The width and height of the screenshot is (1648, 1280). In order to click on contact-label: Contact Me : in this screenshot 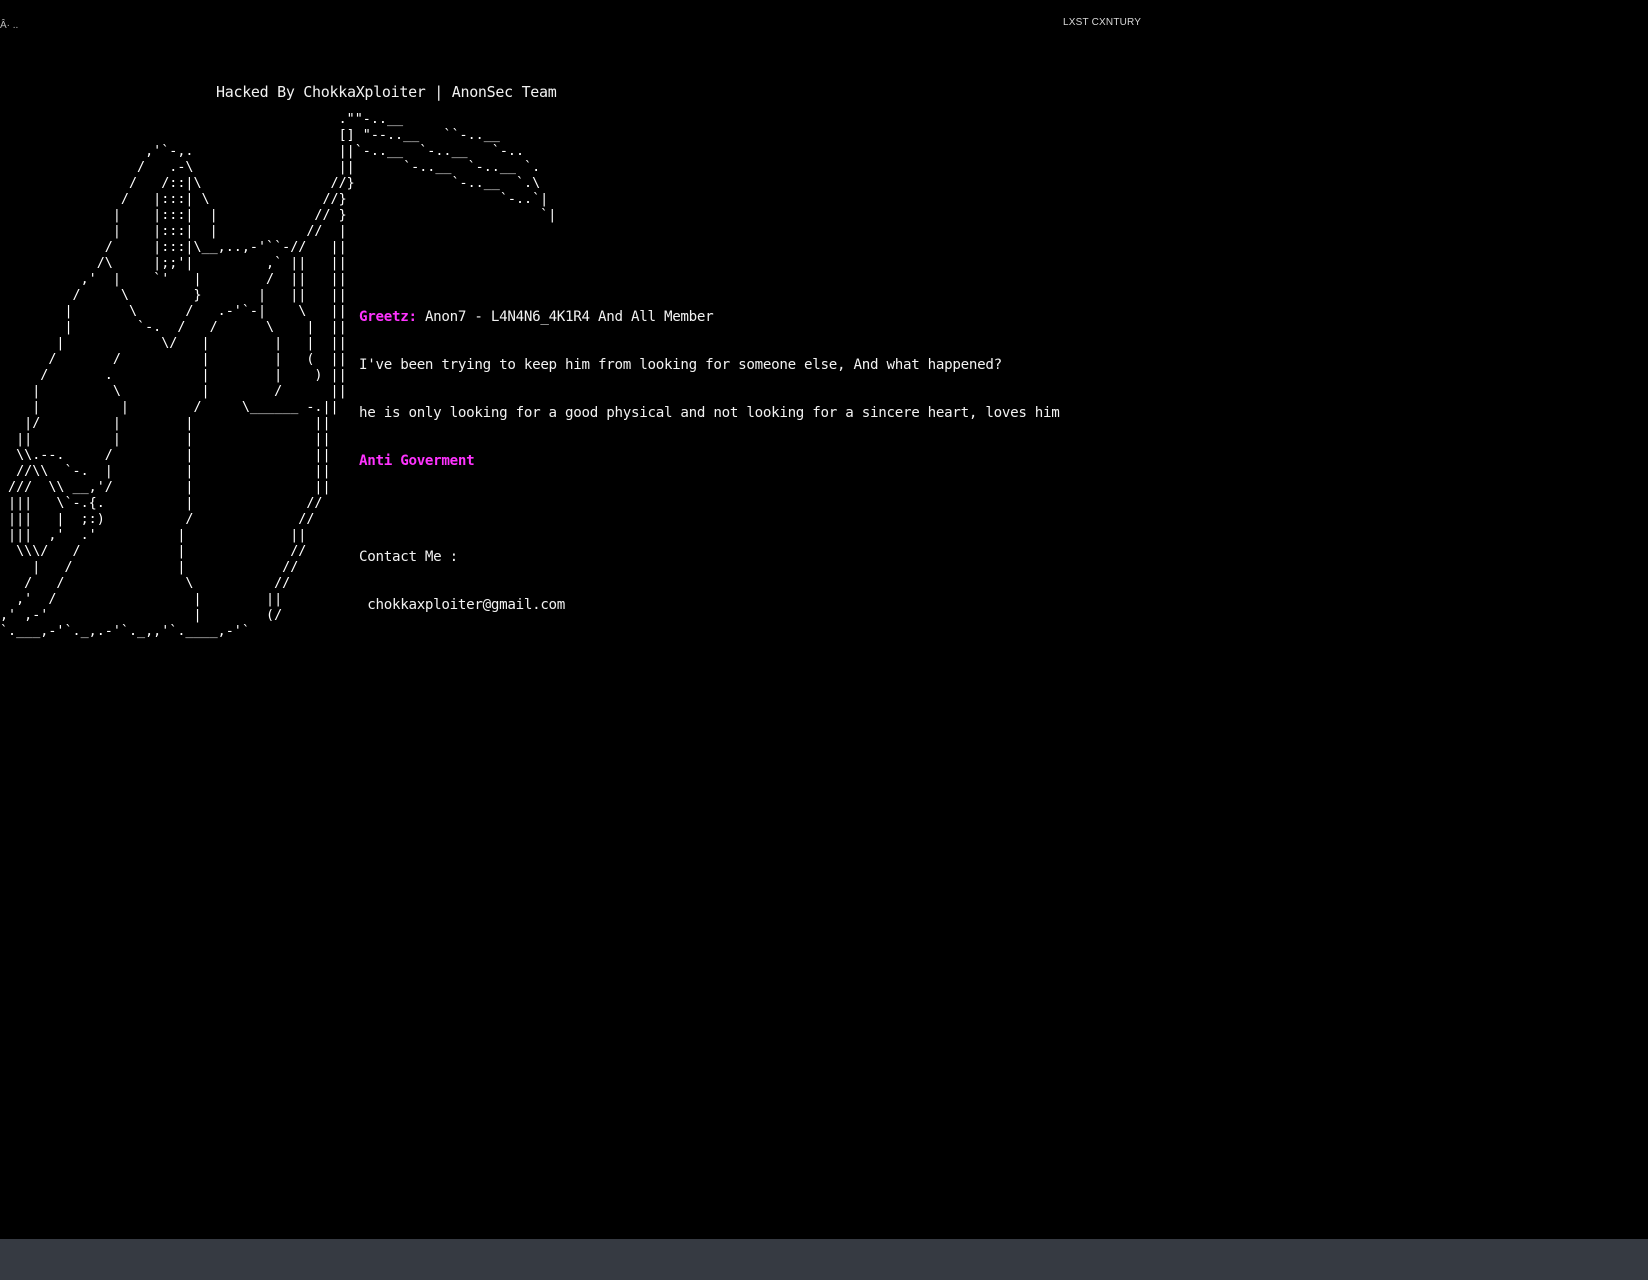, I will do `click(408, 557)`.